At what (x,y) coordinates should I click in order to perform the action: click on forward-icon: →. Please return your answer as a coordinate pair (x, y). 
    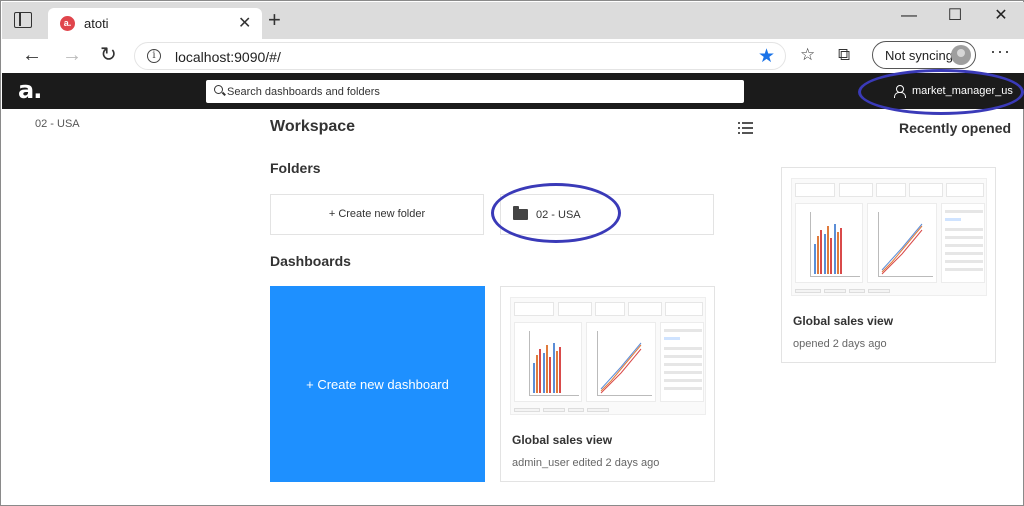
    Looking at the image, I should click on (72, 55).